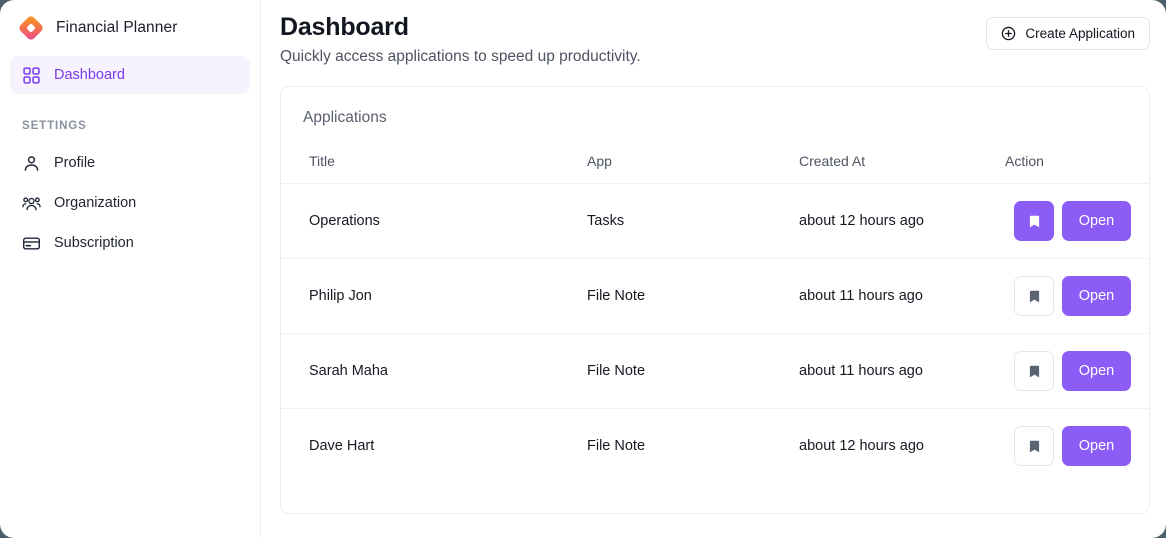 This screenshot has width=1166, height=538. I want to click on sidebar-item-dashboard: Dashboard, so click(130, 75).